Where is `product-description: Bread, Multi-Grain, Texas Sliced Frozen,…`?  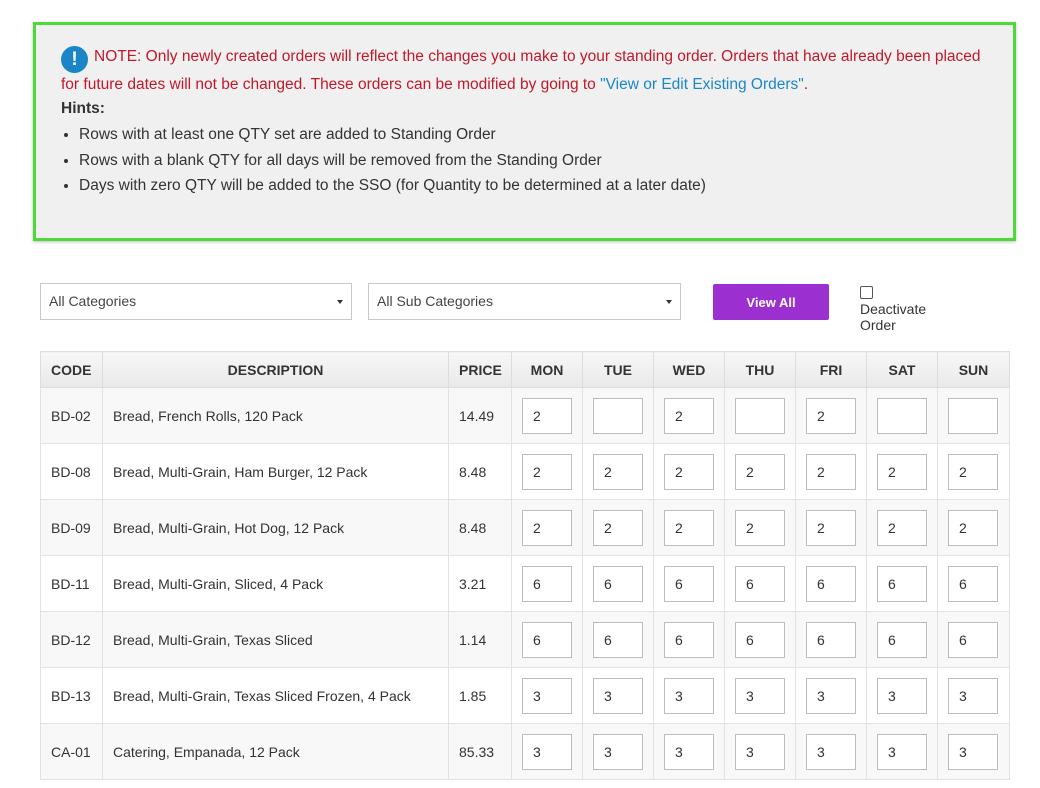 product-description: Bread, Multi-Grain, Texas Sliced Frozen,… is located at coordinates (275, 695).